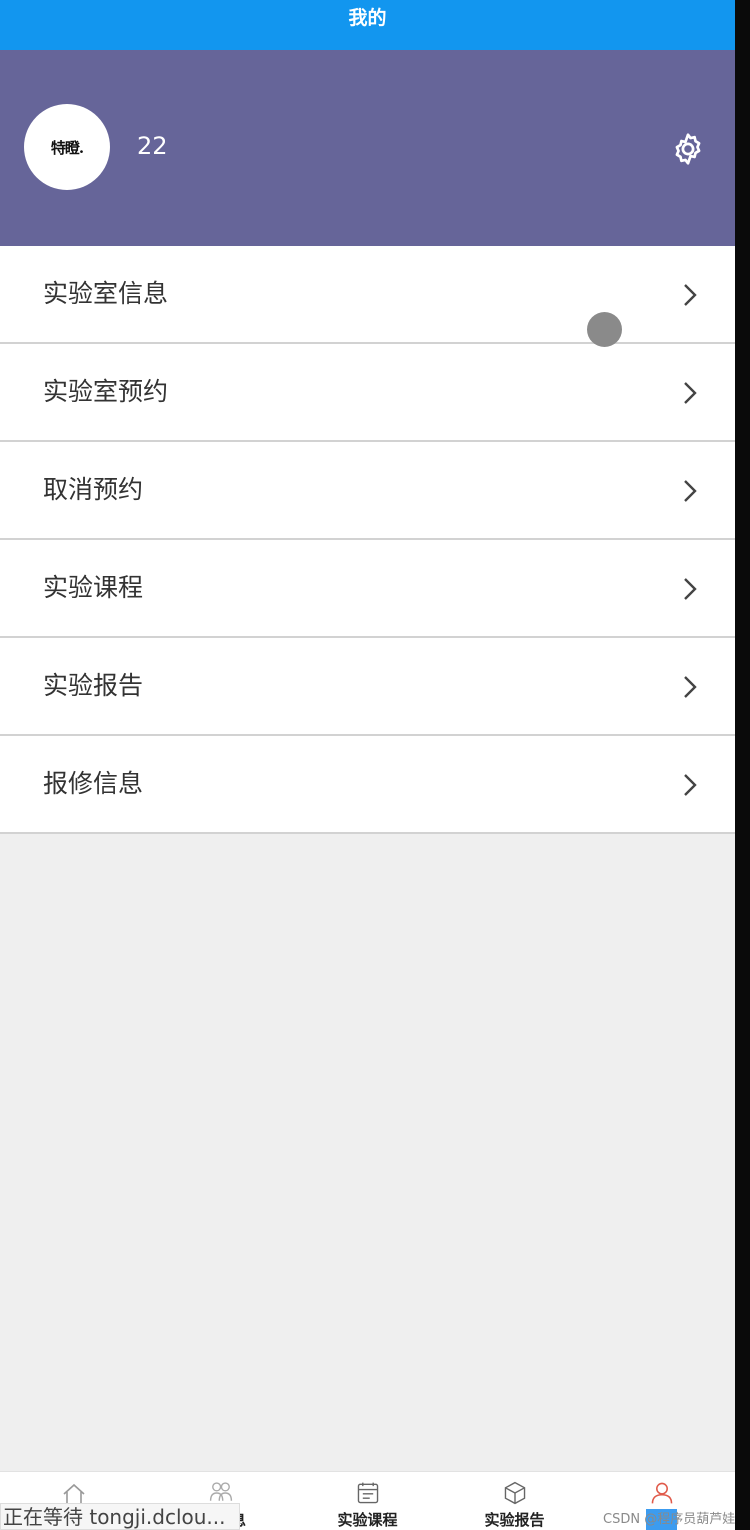 This screenshot has width=750, height=1530. I want to click on menu-item-label: 实验室信息, so click(106, 293).